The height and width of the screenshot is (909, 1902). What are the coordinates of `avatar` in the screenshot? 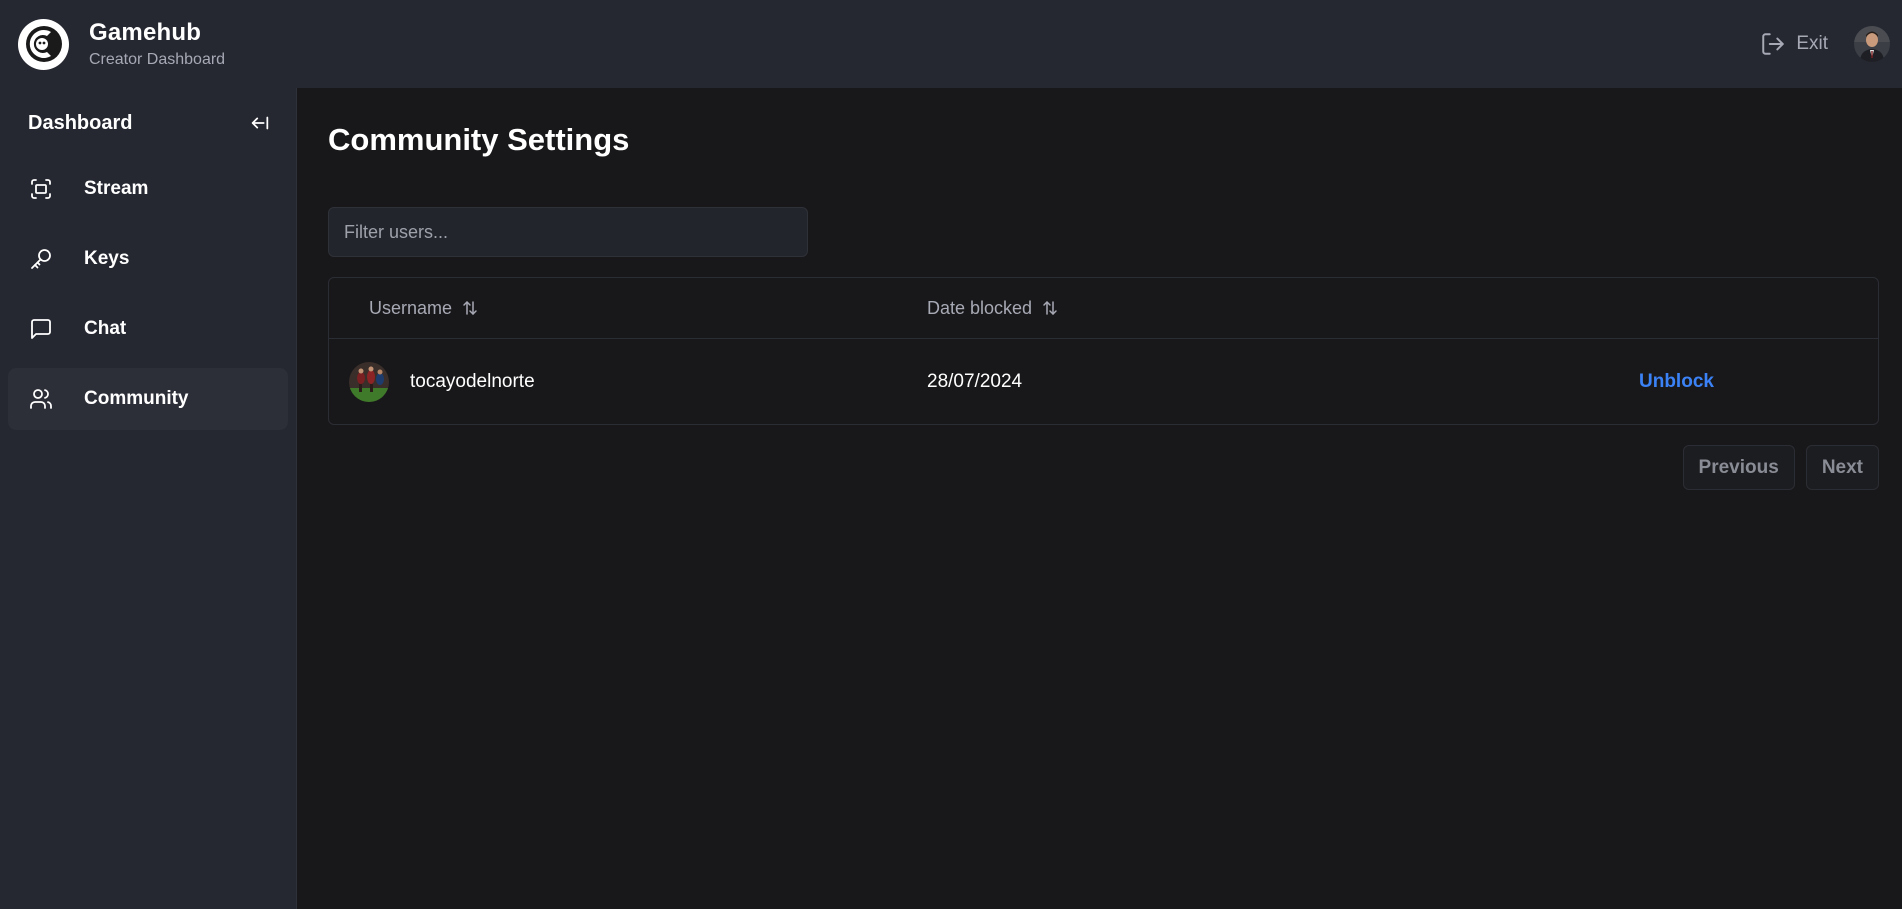 It's located at (369, 381).